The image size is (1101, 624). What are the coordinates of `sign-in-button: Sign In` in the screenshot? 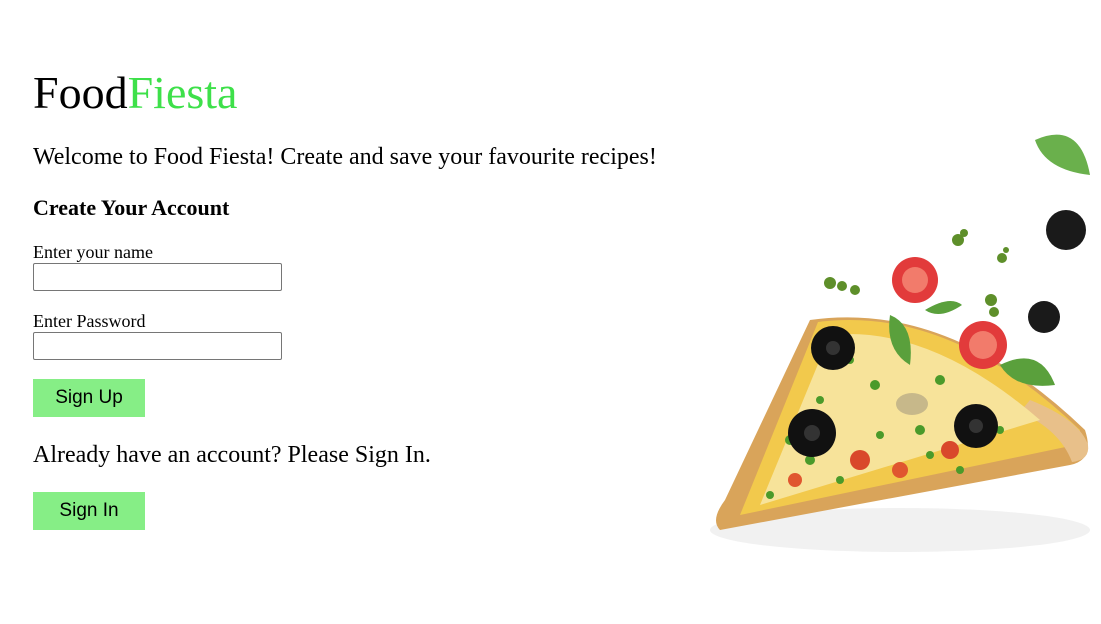 It's located at (89, 511).